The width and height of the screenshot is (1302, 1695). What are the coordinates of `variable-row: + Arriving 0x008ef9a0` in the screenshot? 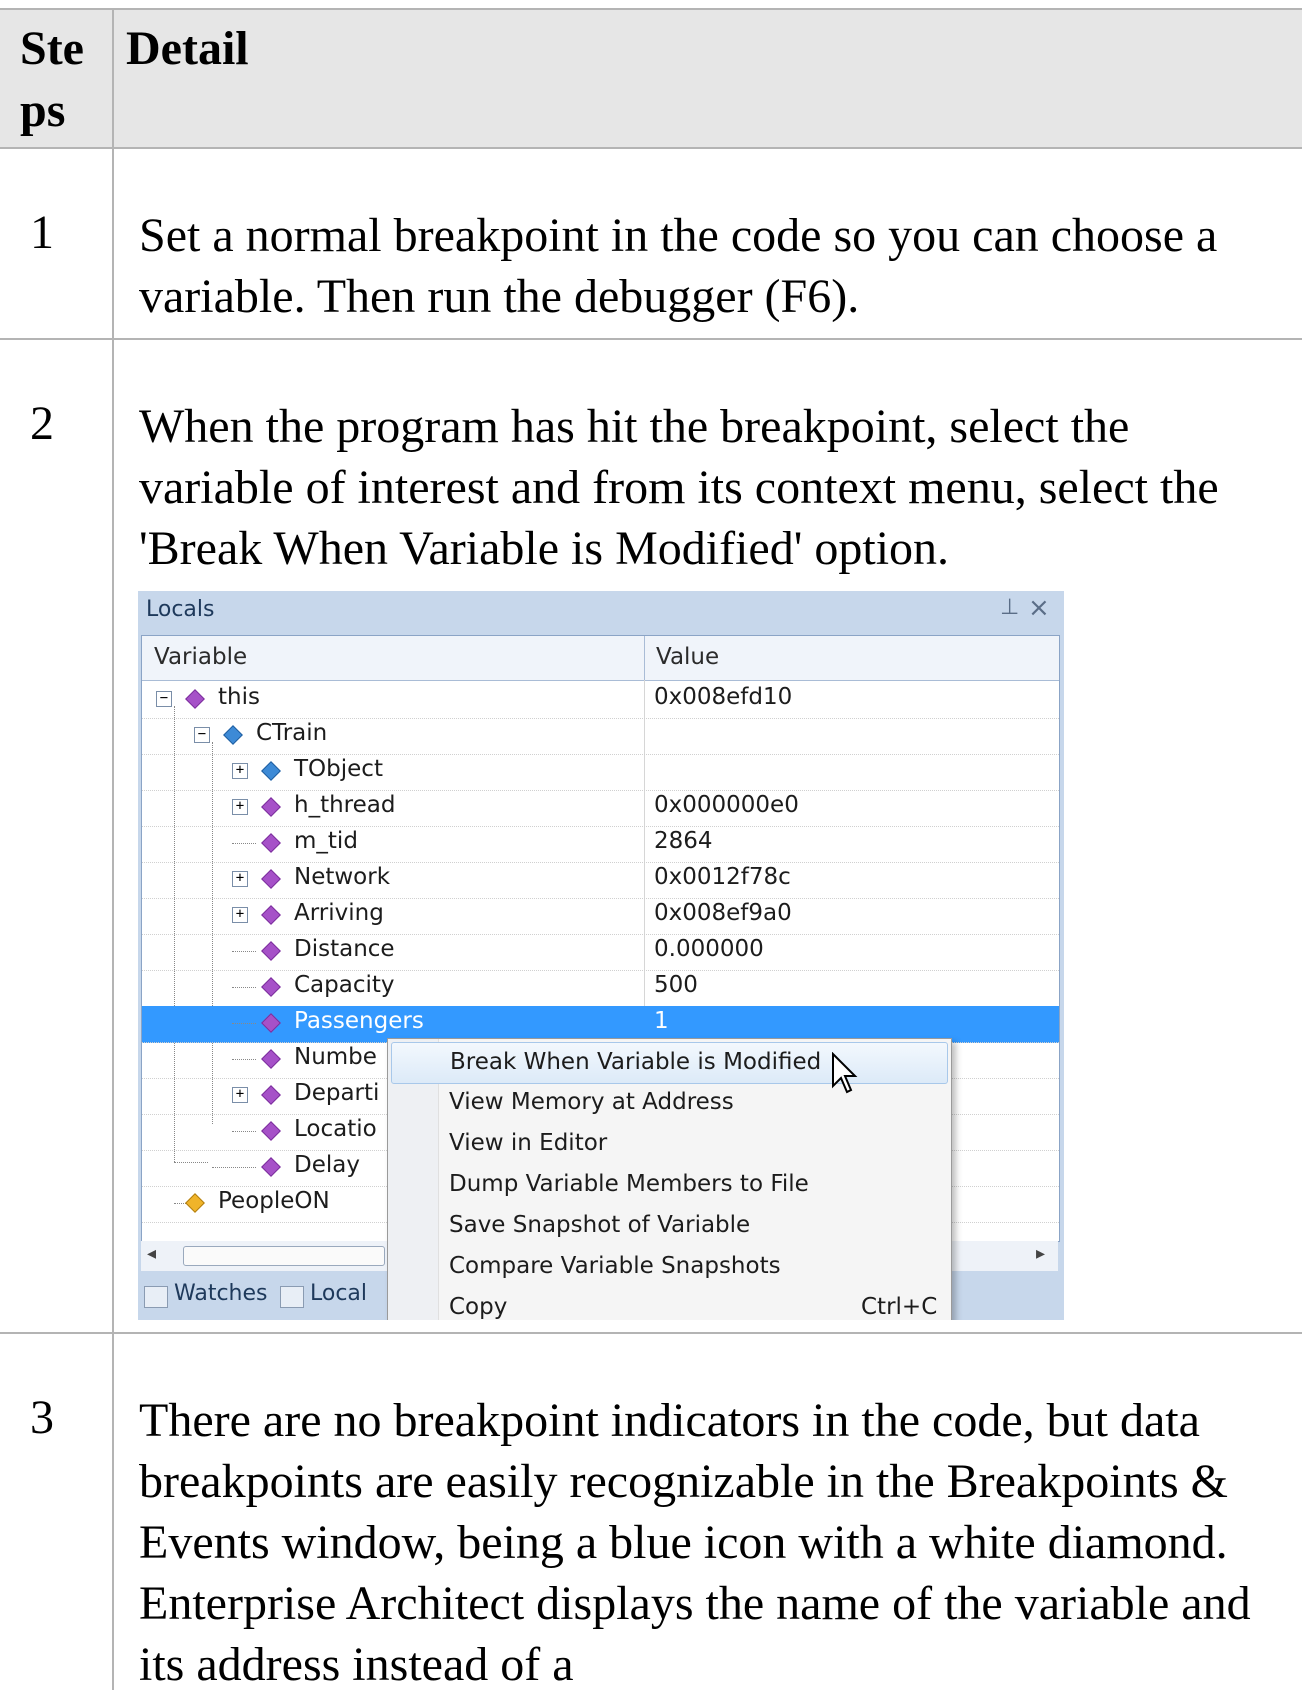 It's located at (600, 916).